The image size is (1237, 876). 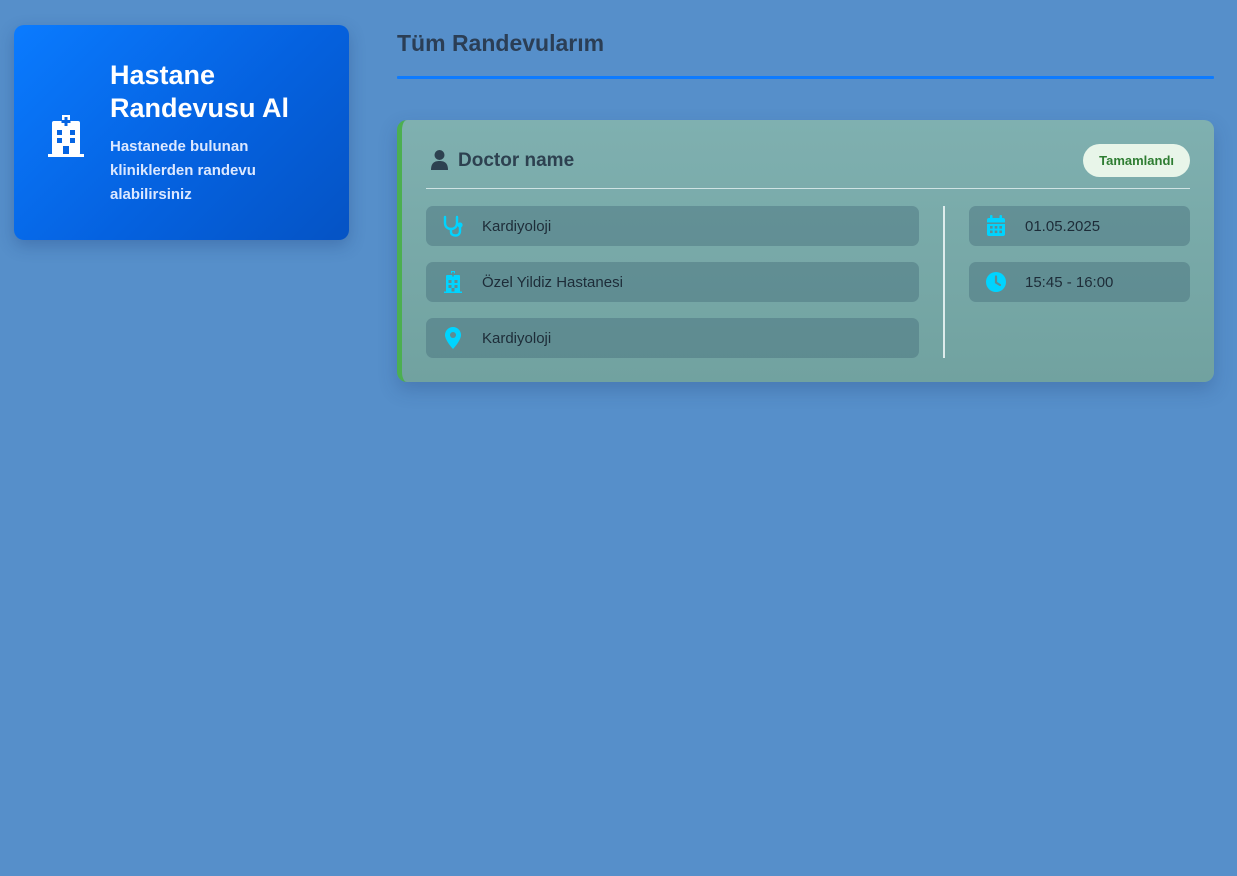 What do you see at coordinates (805, 77) in the screenshot?
I see `title-underline` at bounding box center [805, 77].